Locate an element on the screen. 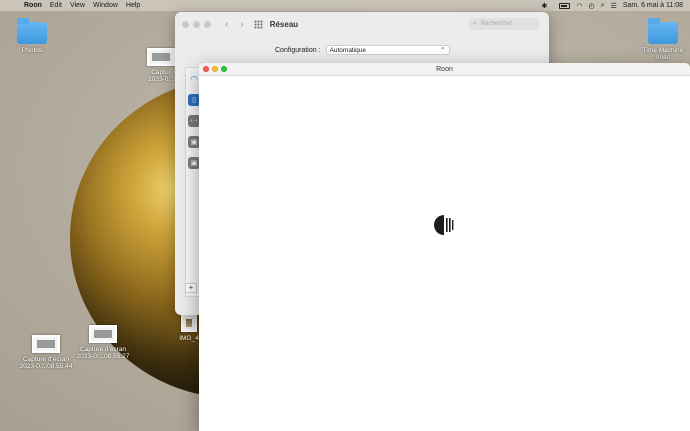  desktop-icon-time-machine: Time Machine imac is located at coordinates (663, 39).